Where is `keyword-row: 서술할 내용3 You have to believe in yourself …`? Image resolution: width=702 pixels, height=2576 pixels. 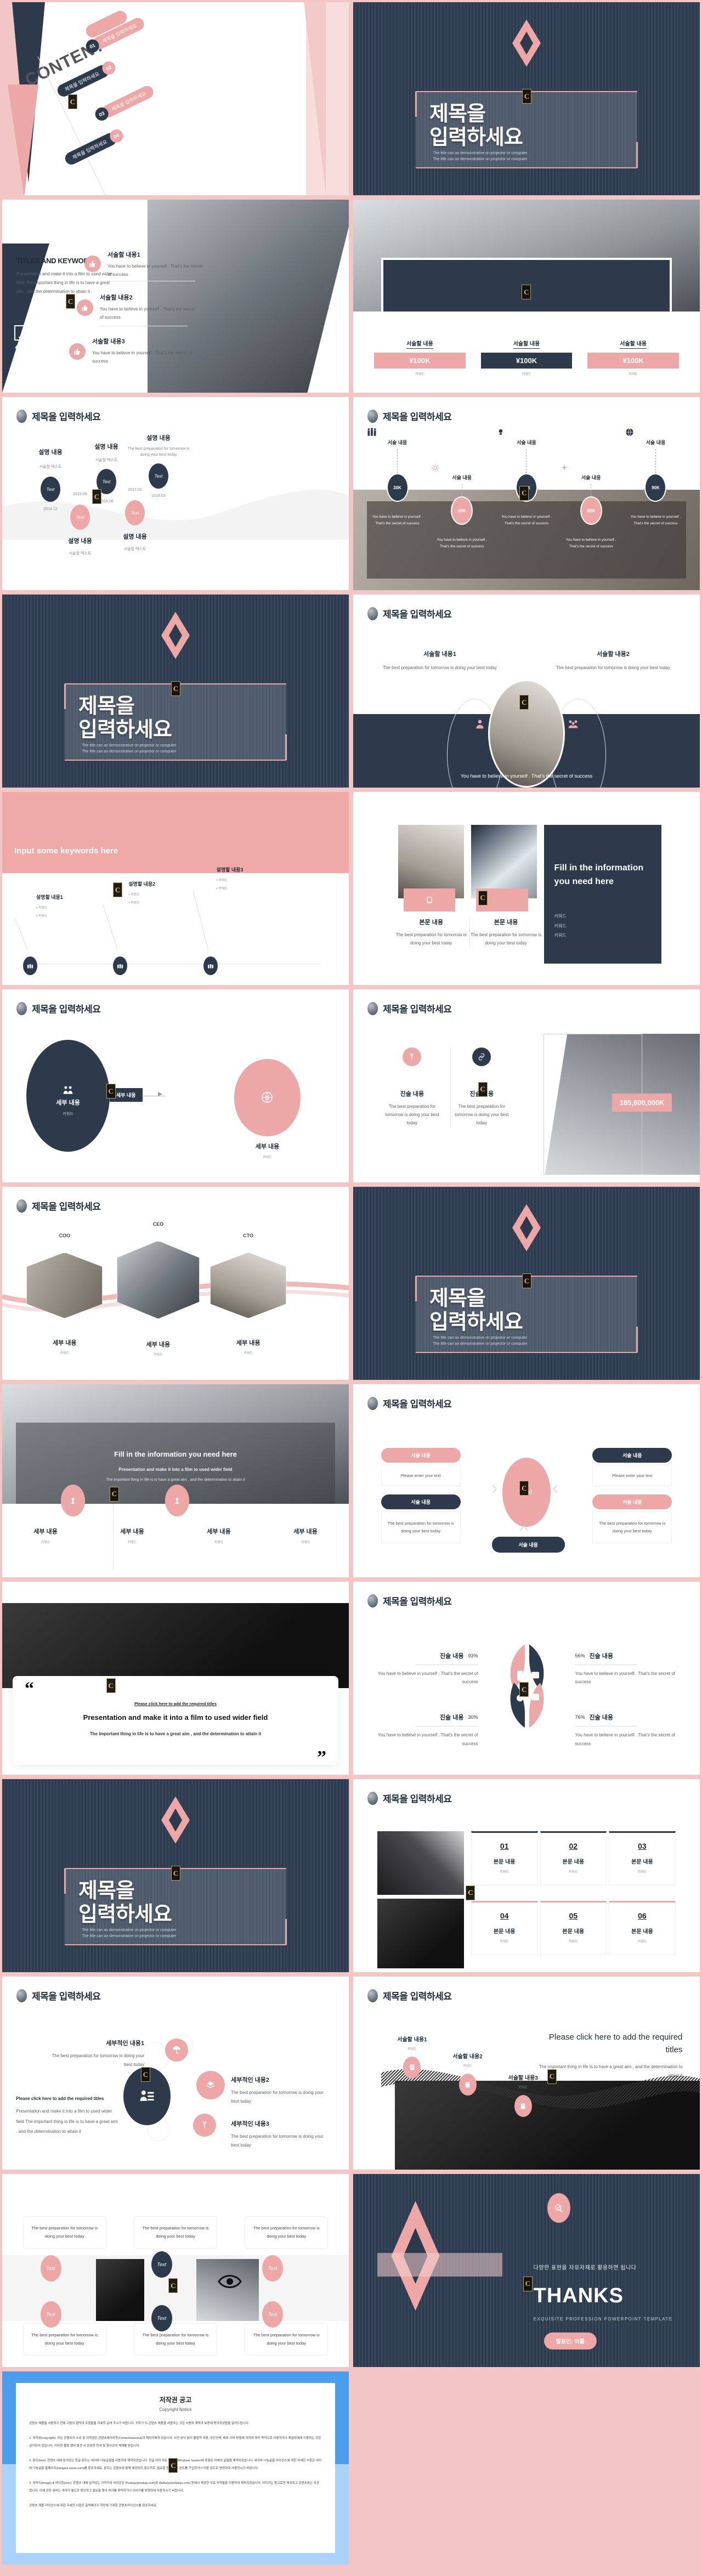
keyword-row: 서술할 내용3 You have to believe in yourself … is located at coordinates (132, 351).